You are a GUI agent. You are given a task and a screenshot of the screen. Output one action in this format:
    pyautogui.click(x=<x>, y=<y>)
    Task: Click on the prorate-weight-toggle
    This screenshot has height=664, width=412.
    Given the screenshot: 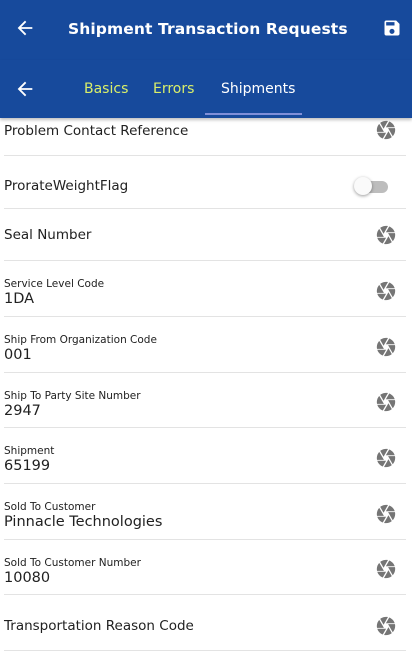 What is the action you would take?
    pyautogui.click(x=371, y=186)
    